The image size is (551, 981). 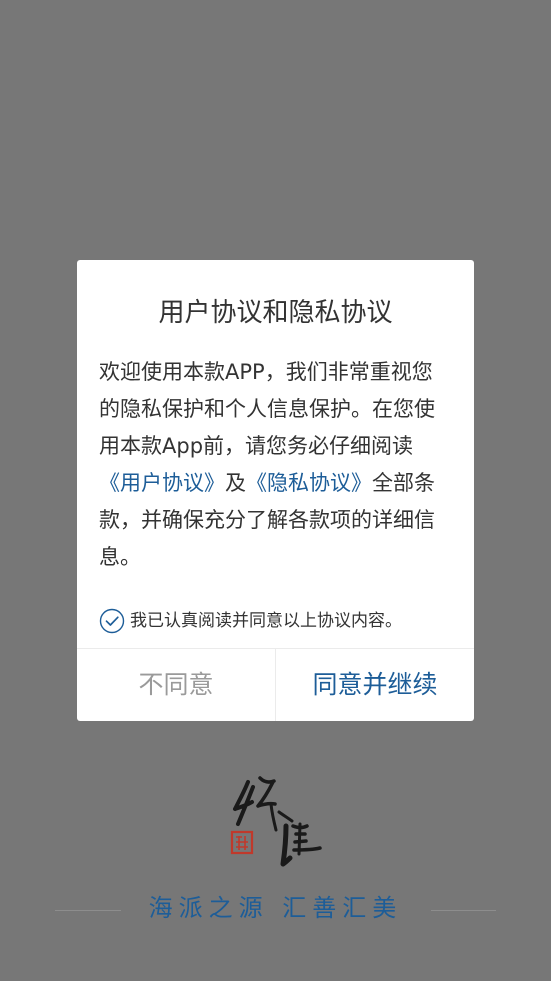 What do you see at coordinates (276, 821) in the screenshot?
I see `calligraphy-logo-icon: 红淮` at bounding box center [276, 821].